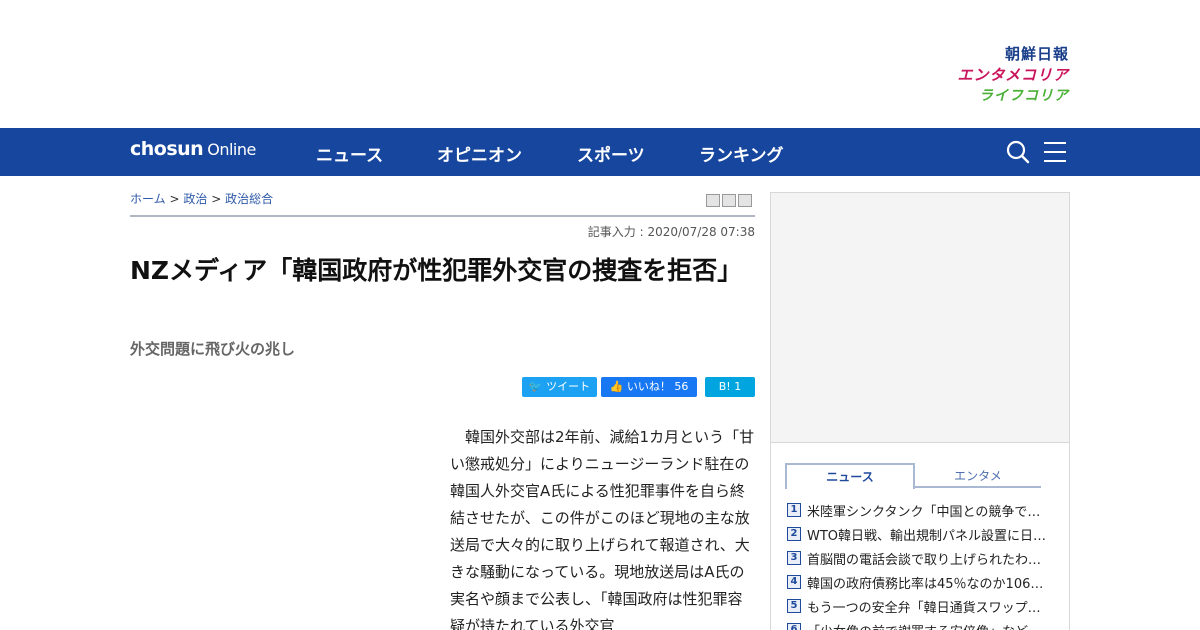 The width and height of the screenshot is (1200, 630). I want to click on like-button: 👍 いいね！ 56, so click(649, 387).